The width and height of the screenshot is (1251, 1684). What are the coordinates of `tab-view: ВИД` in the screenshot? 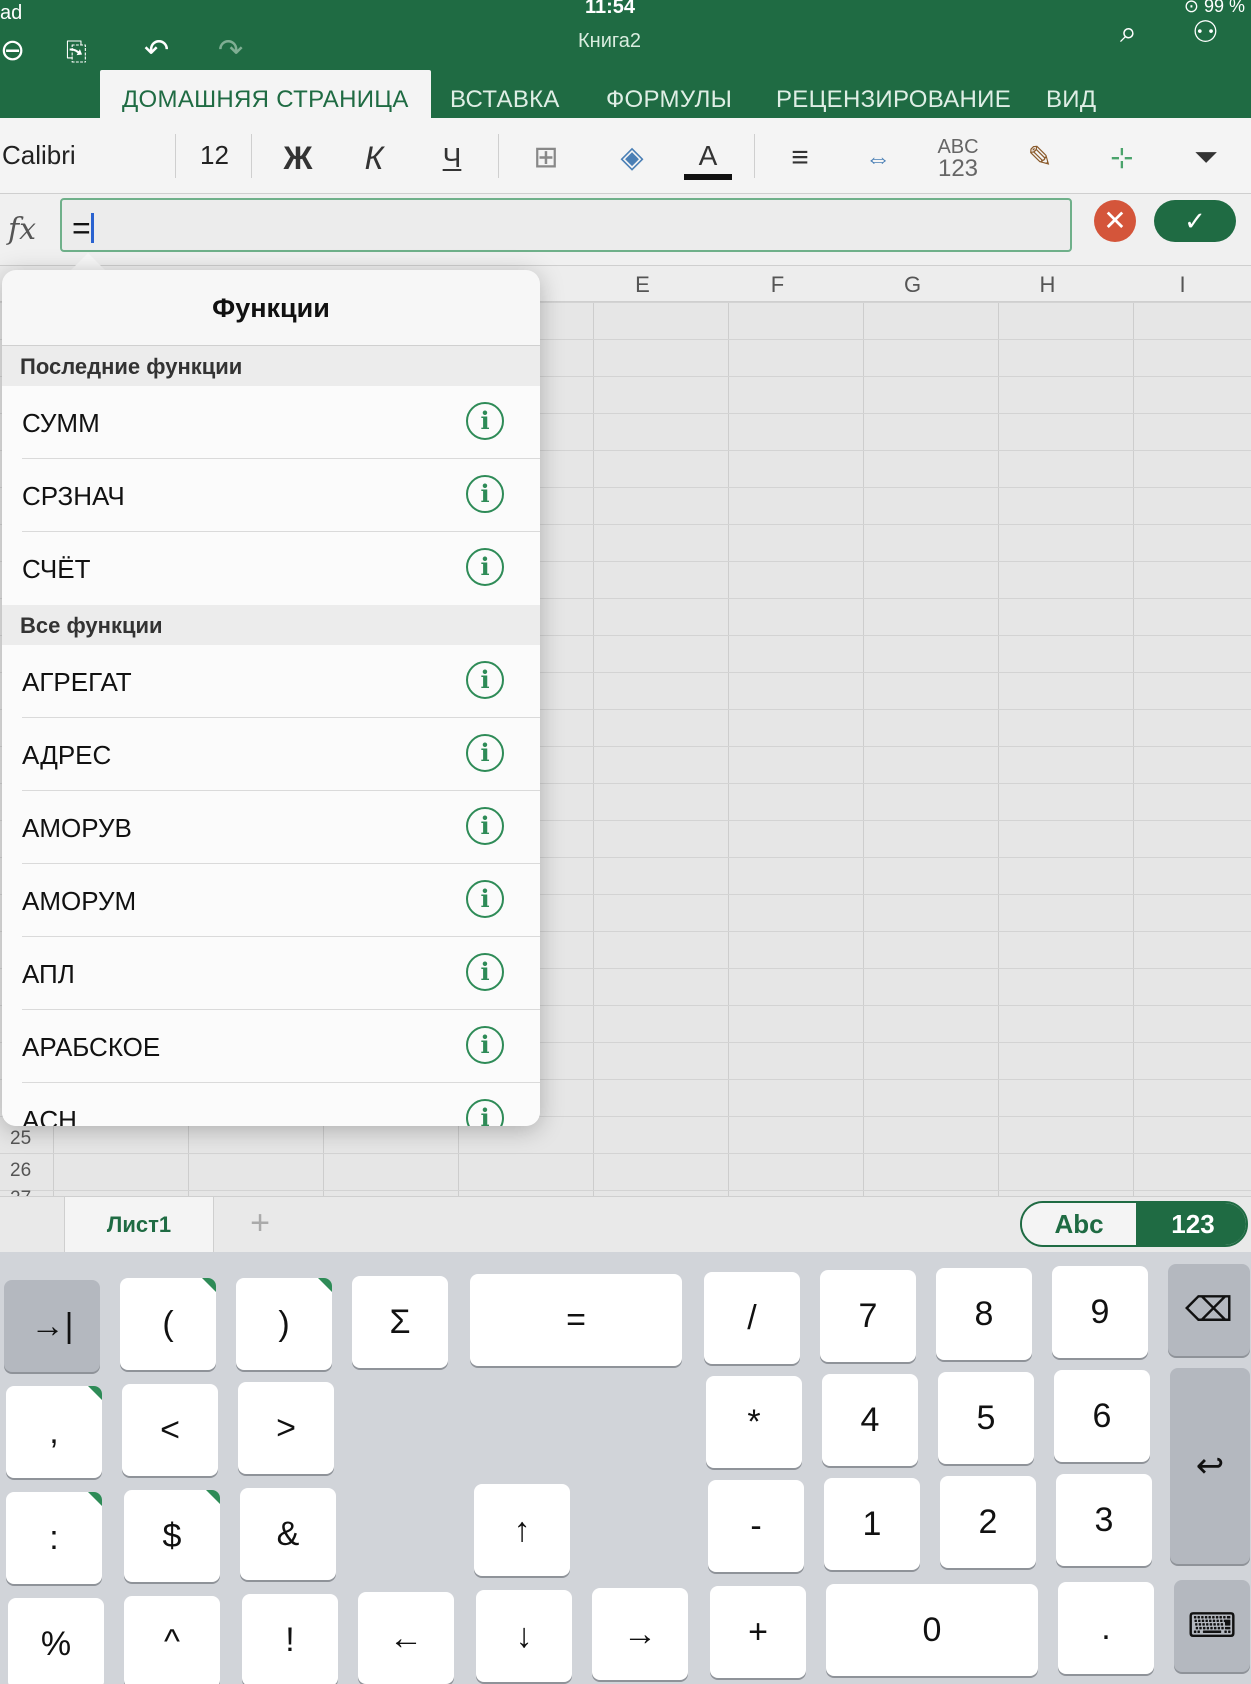 It's located at (1071, 97).